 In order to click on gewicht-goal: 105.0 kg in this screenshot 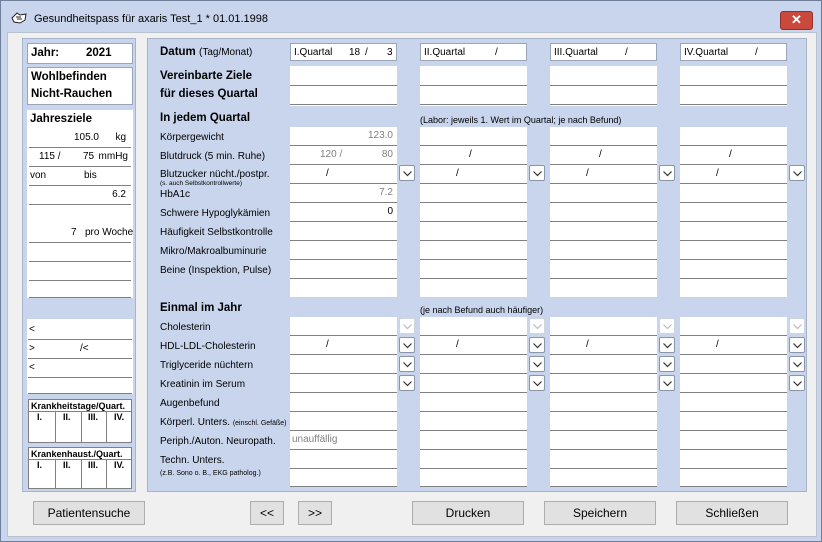, I will do `click(80, 138)`.